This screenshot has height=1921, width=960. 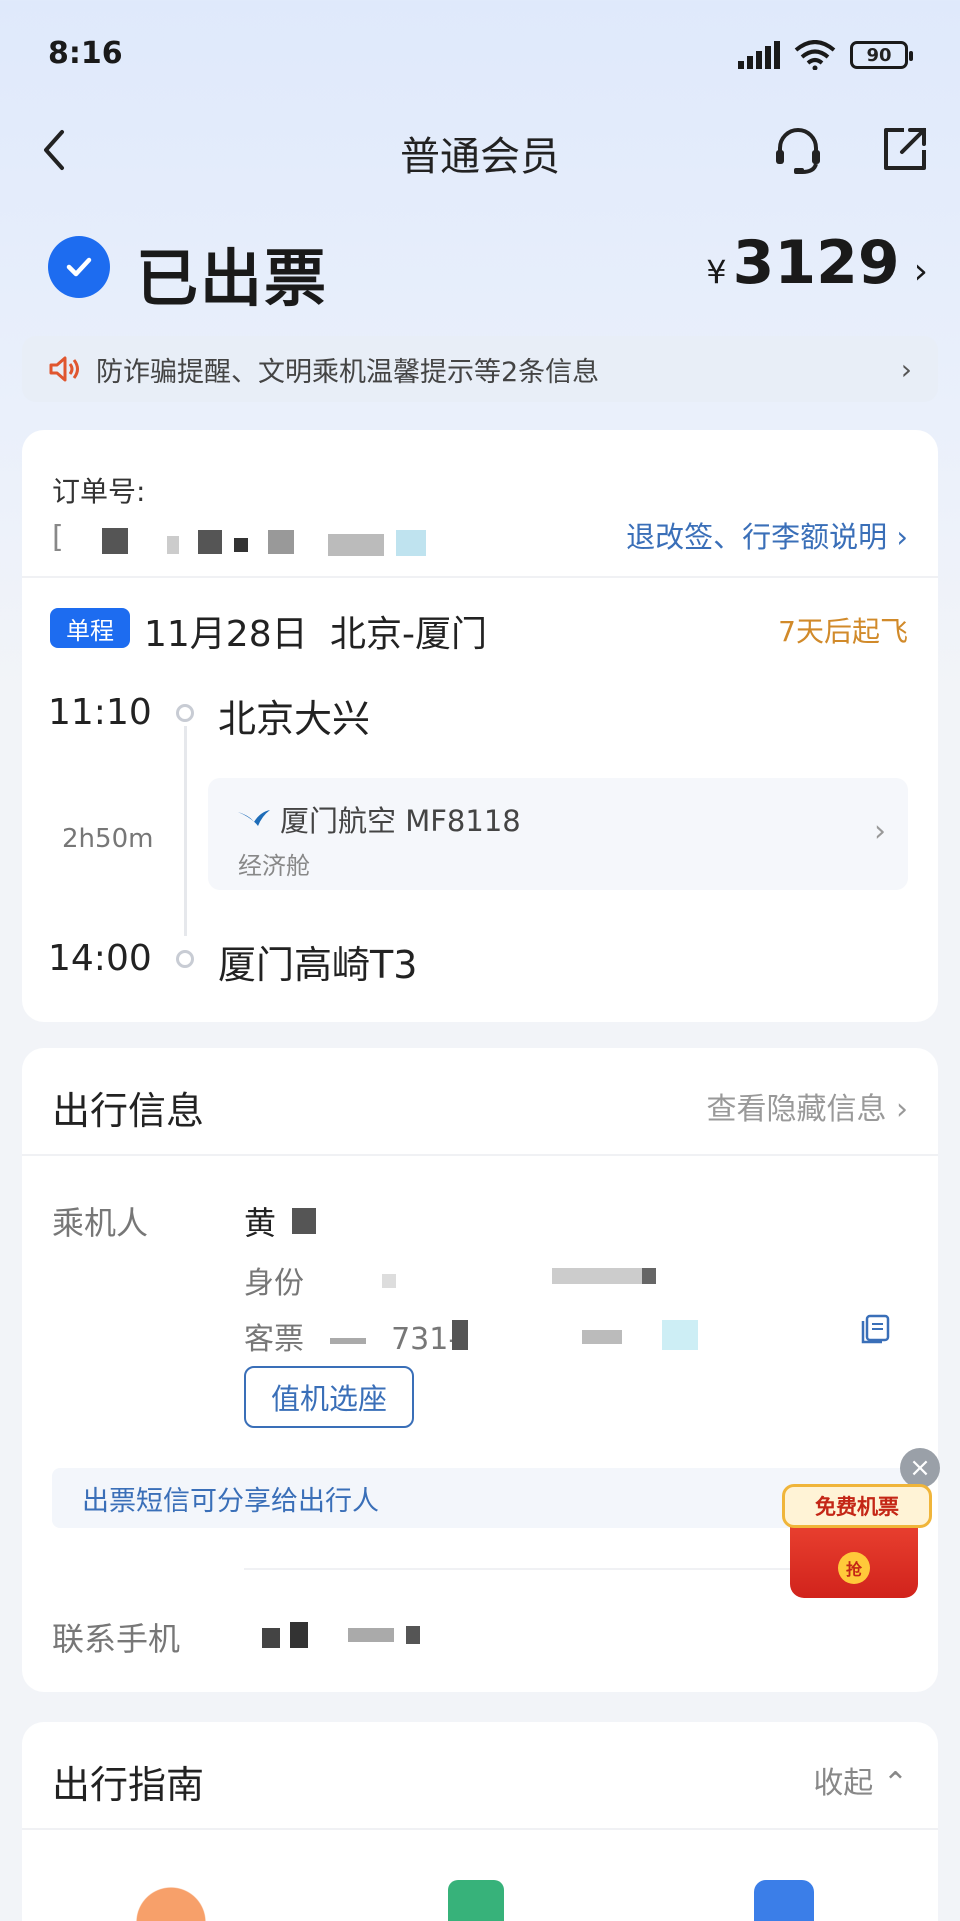 I want to click on fraud-notice-bar: 防诈骗提醒、文明乘机温馨提示等2条信息 ›, so click(x=480, y=369).